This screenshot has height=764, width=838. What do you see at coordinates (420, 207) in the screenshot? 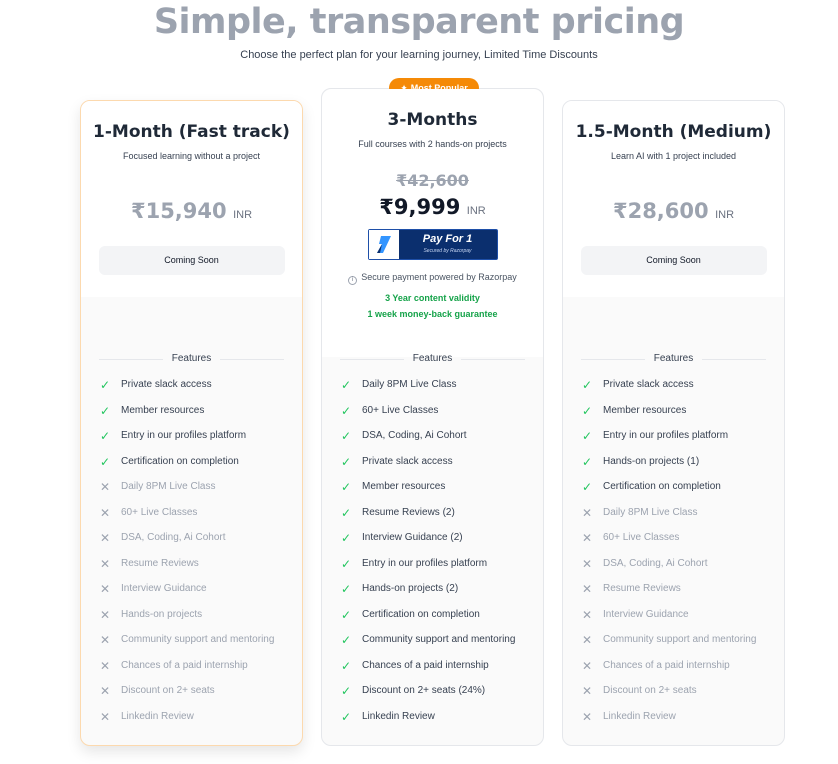
I see `plan-price: ₹9,999` at bounding box center [420, 207].